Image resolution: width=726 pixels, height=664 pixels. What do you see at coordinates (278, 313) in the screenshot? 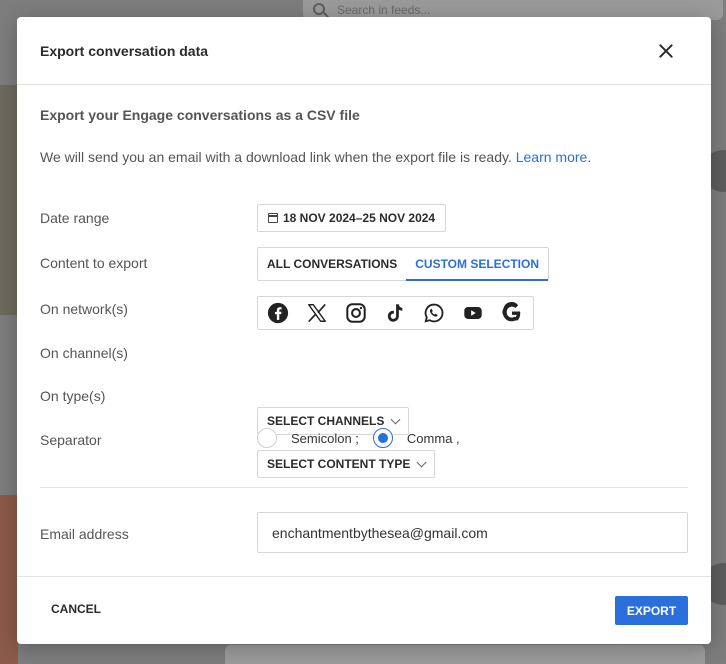
I see `facebook-icon` at bounding box center [278, 313].